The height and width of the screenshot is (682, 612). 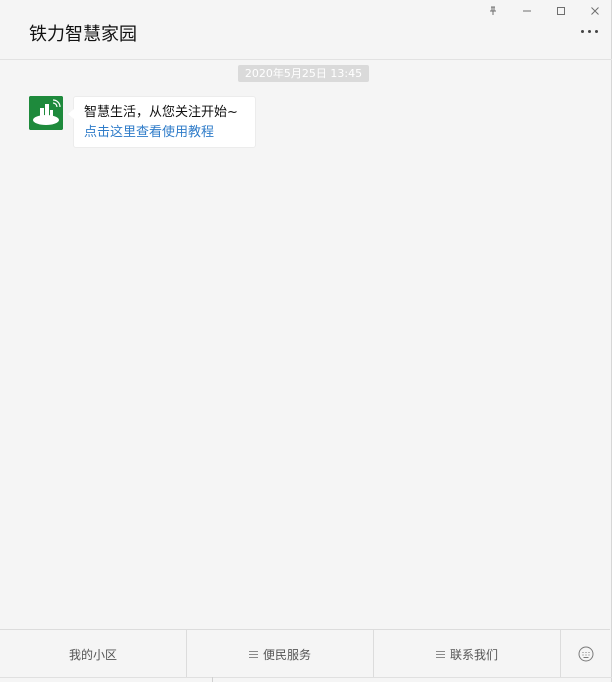 I want to click on menu-item-my-community: 我的小区, so click(x=93, y=654).